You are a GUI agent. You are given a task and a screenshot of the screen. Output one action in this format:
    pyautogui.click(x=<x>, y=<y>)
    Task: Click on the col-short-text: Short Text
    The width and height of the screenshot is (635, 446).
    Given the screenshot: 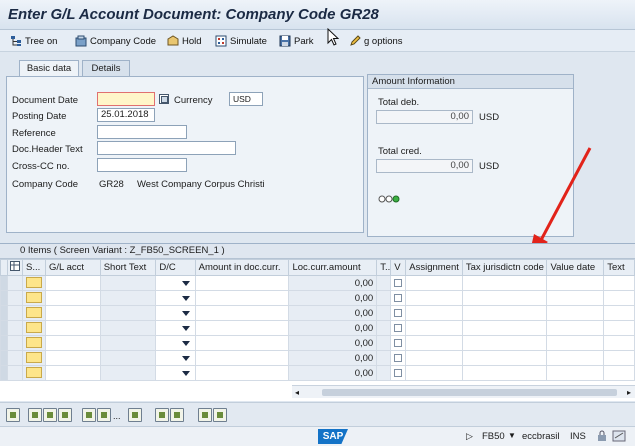 What is the action you would take?
    pyautogui.click(x=128, y=267)
    